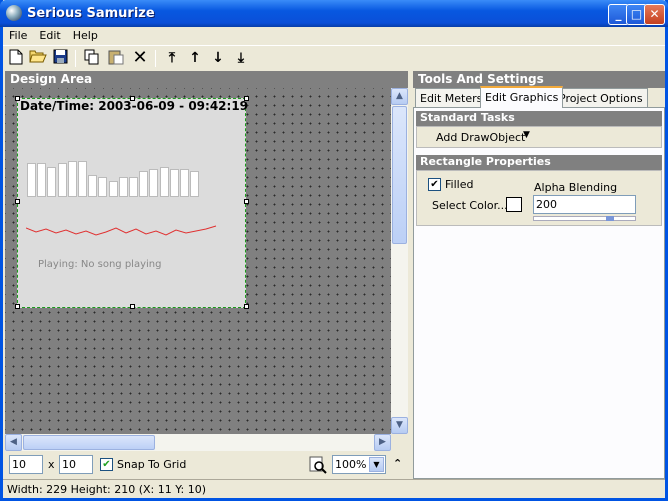 The width and height of the screenshot is (668, 501). What do you see at coordinates (318, 465) in the screenshot?
I see `zoom-icon` at bounding box center [318, 465].